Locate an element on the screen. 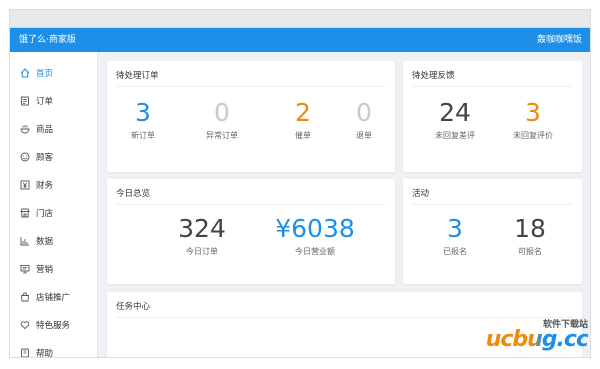 Image resolution: width=600 pixels, height=369 pixels. sidebar-item-home: 首页 is located at coordinates (54, 73).